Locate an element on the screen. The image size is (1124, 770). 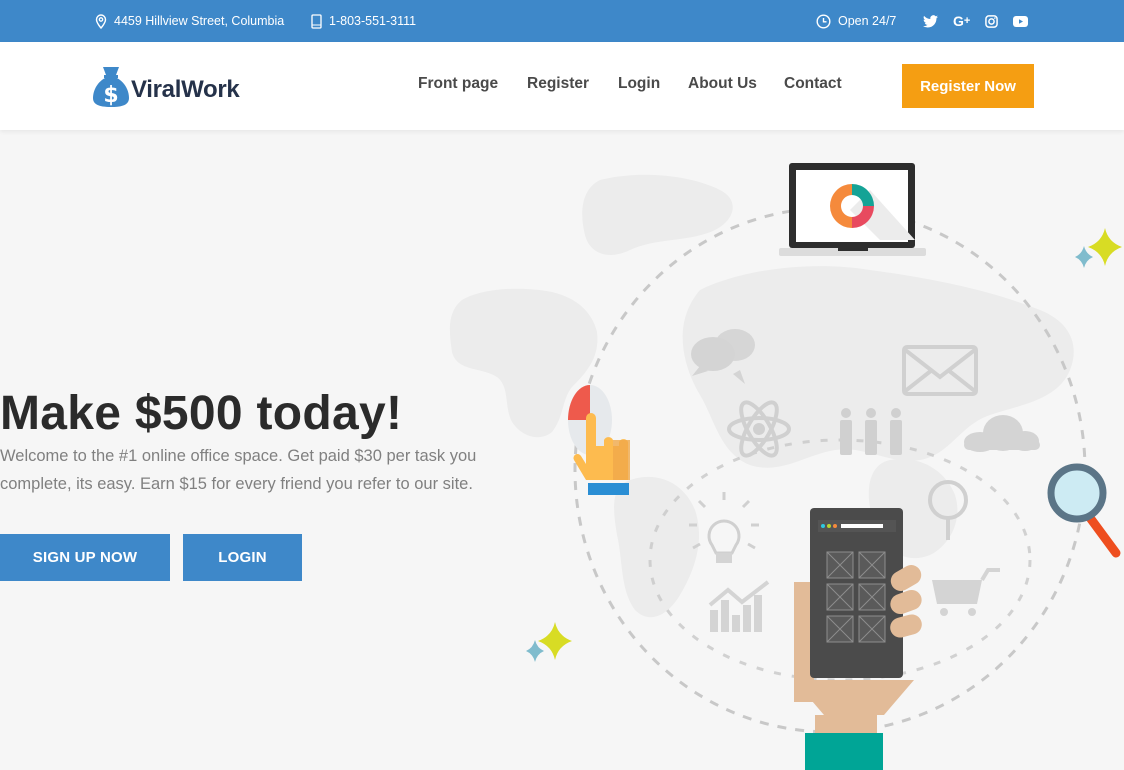
nav-register: Register is located at coordinates (558, 84).